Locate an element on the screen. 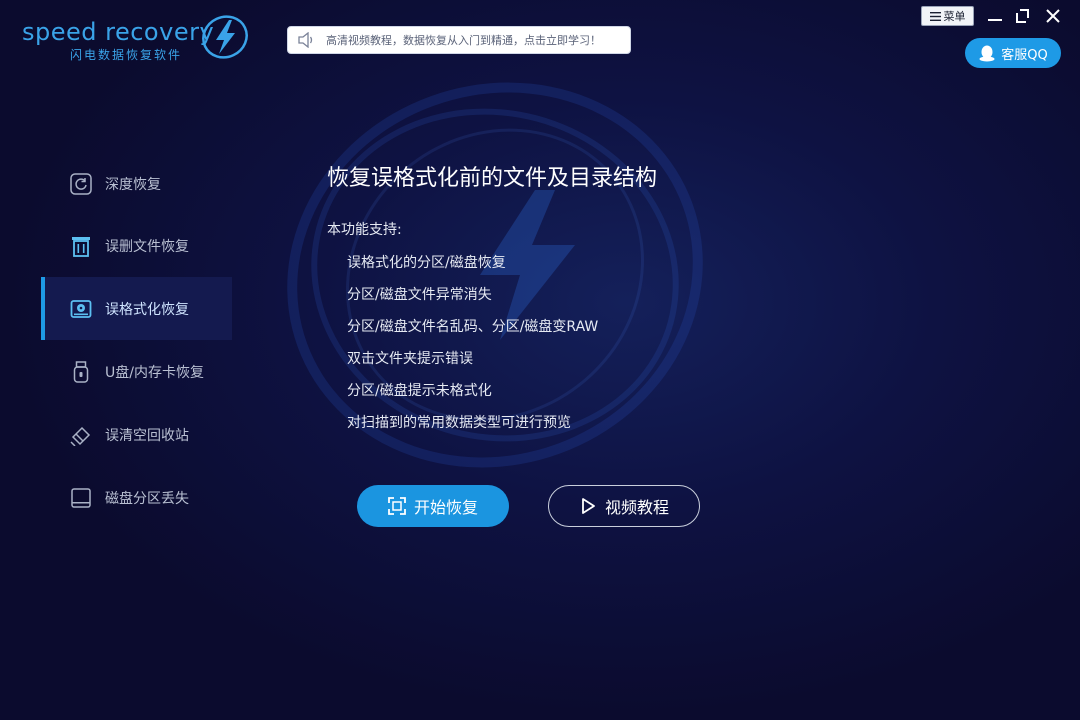 The image size is (1080, 720). sidebar-item-deleted-file-recovery: 误删文件恢复 is located at coordinates (136, 245).